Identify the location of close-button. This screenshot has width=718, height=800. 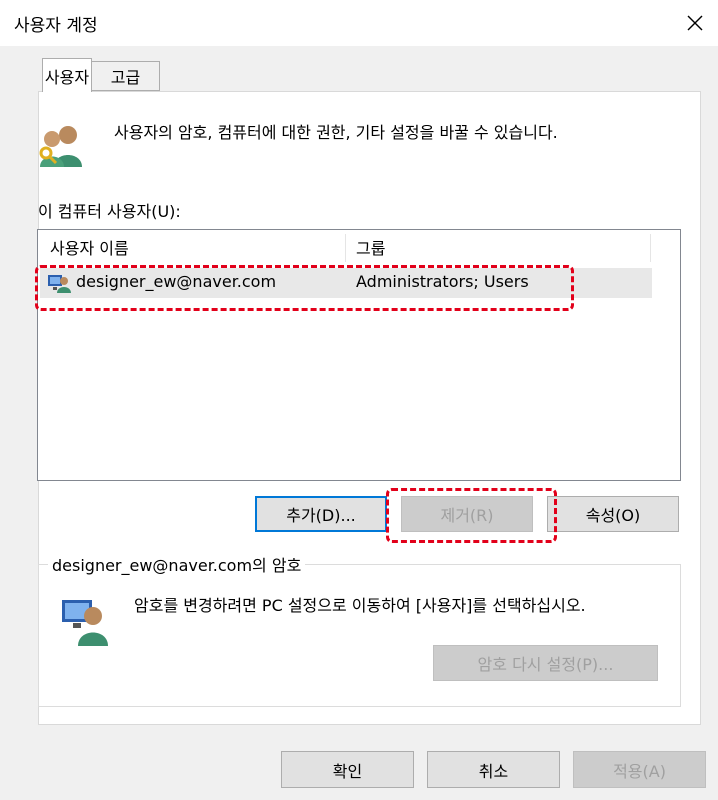
(695, 23).